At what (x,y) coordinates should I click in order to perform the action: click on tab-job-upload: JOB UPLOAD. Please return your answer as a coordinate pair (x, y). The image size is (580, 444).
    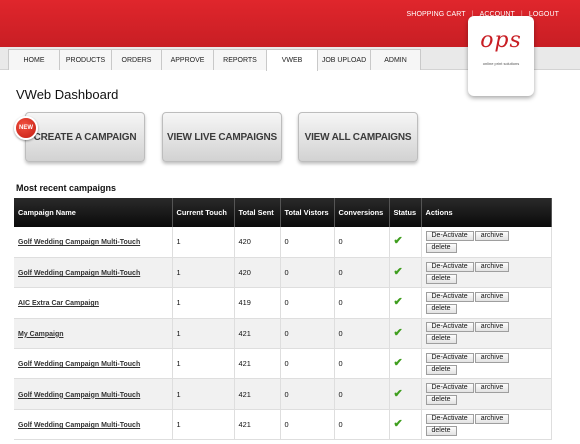
    Looking at the image, I should click on (344, 59).